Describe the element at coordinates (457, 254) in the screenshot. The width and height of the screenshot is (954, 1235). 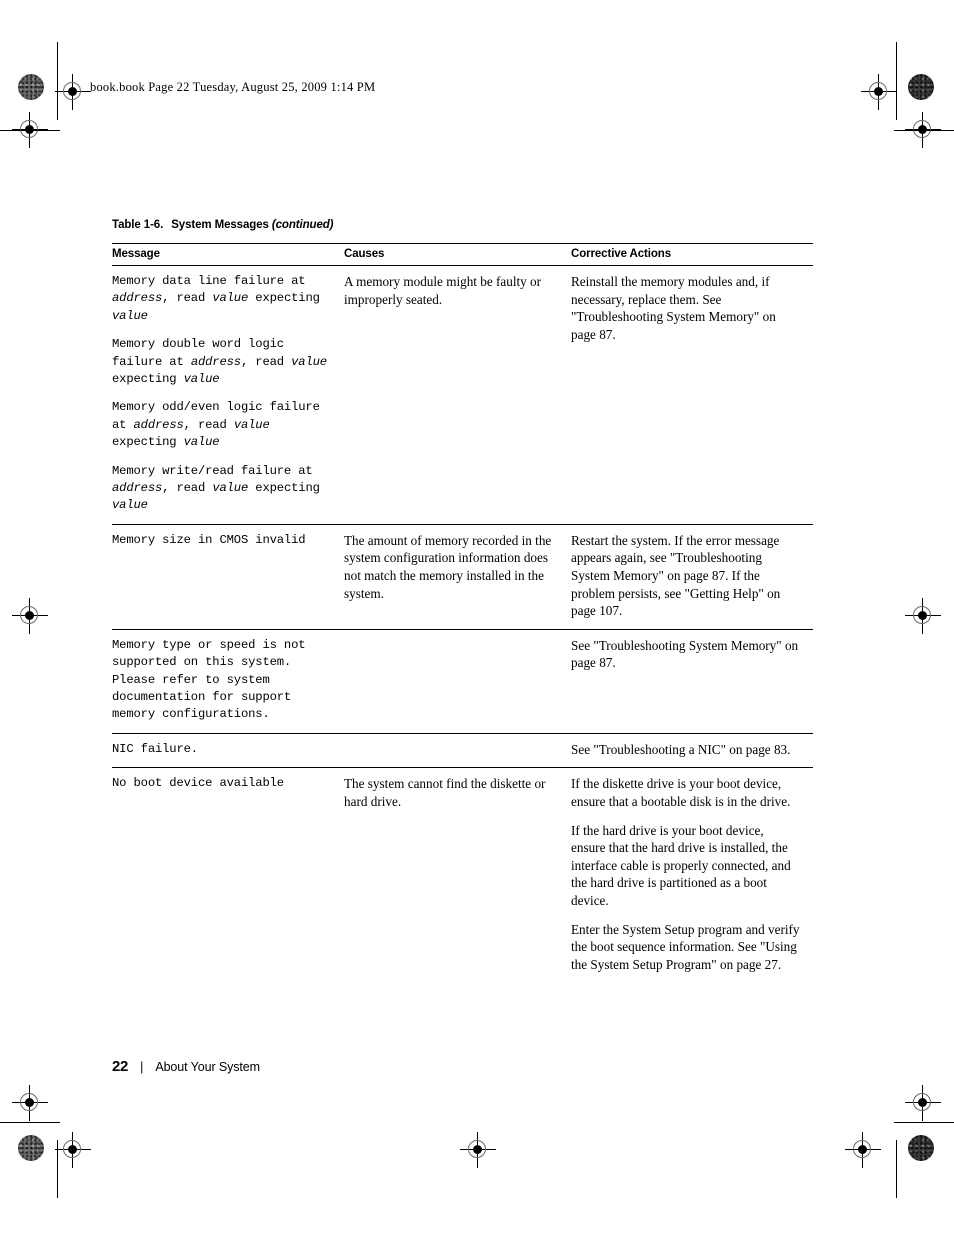
I see `column-header-causes: Causes` at that location.